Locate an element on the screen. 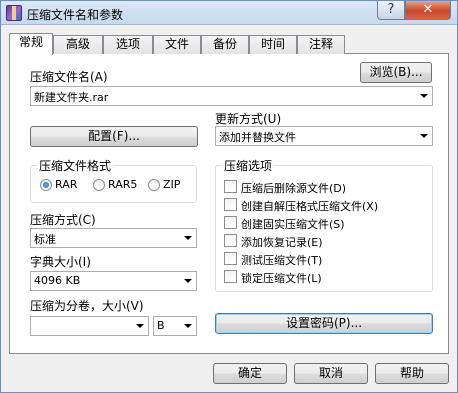  checkbox-solid-label: 创建固实压缩文件(S) is located at coordinates (293, 224).